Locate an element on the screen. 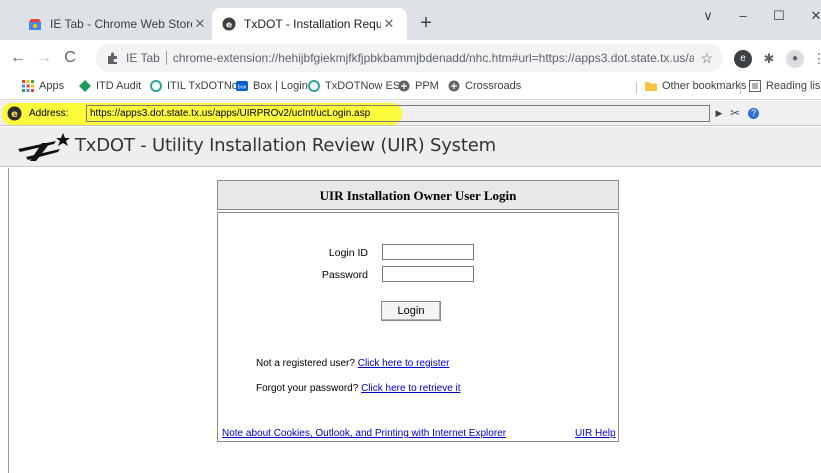 This screenshot has height=473, width=821. ietab-address-bar: e Address: ▶ ✂ ? is located at coordinates (410, 113).